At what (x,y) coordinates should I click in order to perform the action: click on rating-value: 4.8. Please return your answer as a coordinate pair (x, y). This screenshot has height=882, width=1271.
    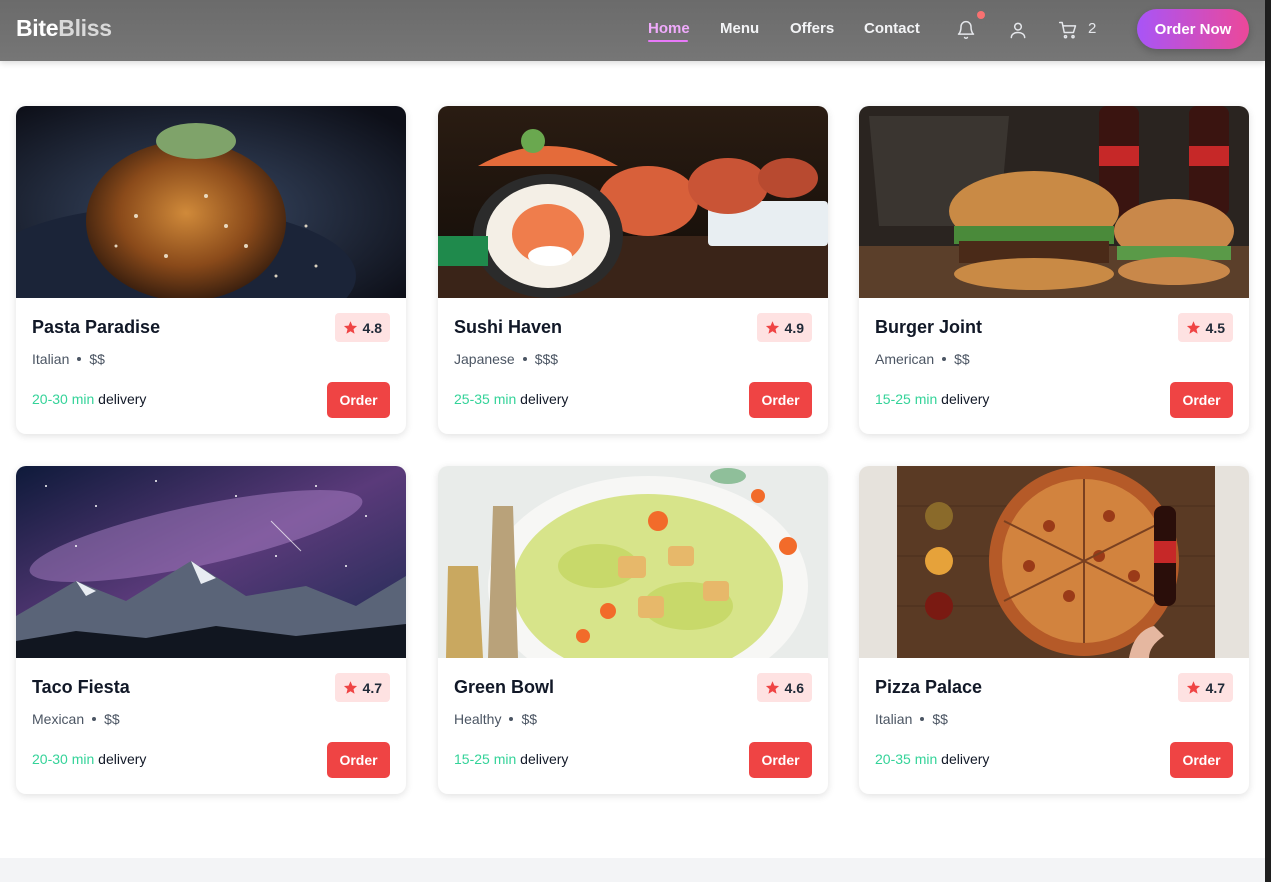
    Looking at the image, I should click on (372, 327).